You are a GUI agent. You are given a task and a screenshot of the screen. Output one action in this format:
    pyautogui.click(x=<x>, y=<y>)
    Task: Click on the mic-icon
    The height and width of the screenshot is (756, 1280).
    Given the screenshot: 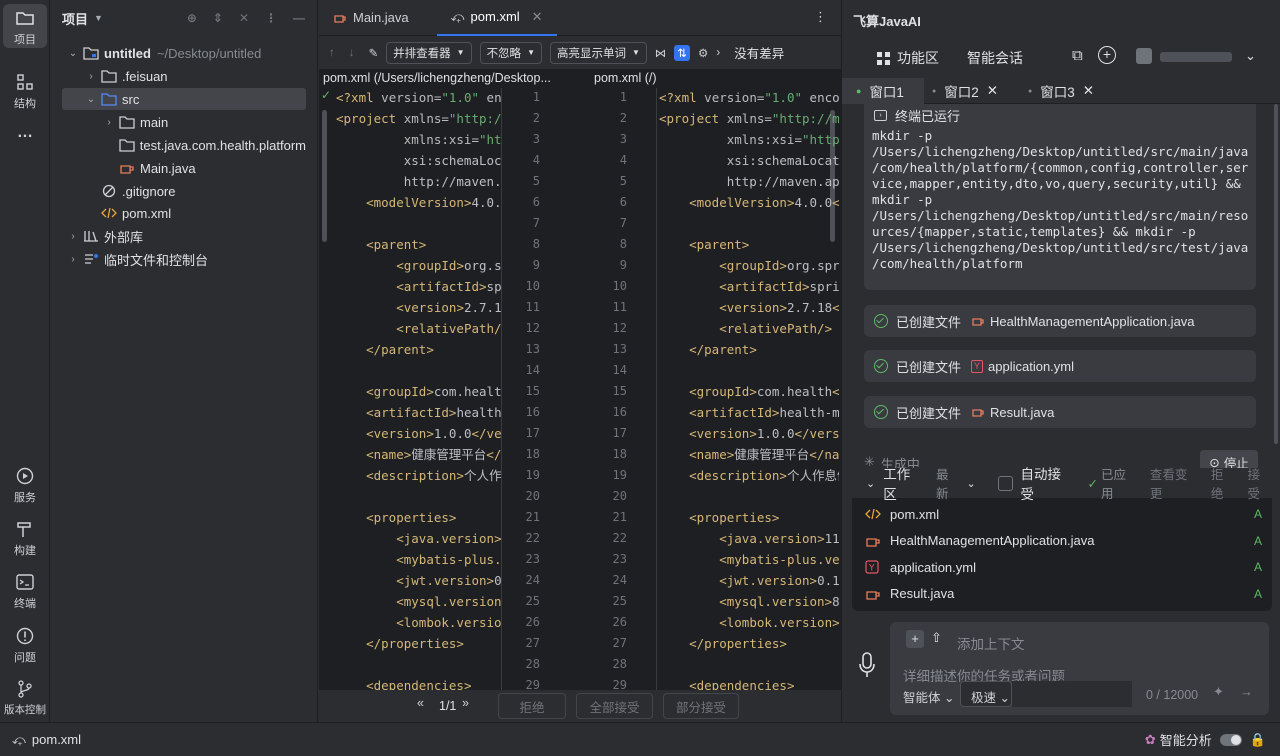 What is the action you would take?
    pyautogui.click(x=866, y=666)
    